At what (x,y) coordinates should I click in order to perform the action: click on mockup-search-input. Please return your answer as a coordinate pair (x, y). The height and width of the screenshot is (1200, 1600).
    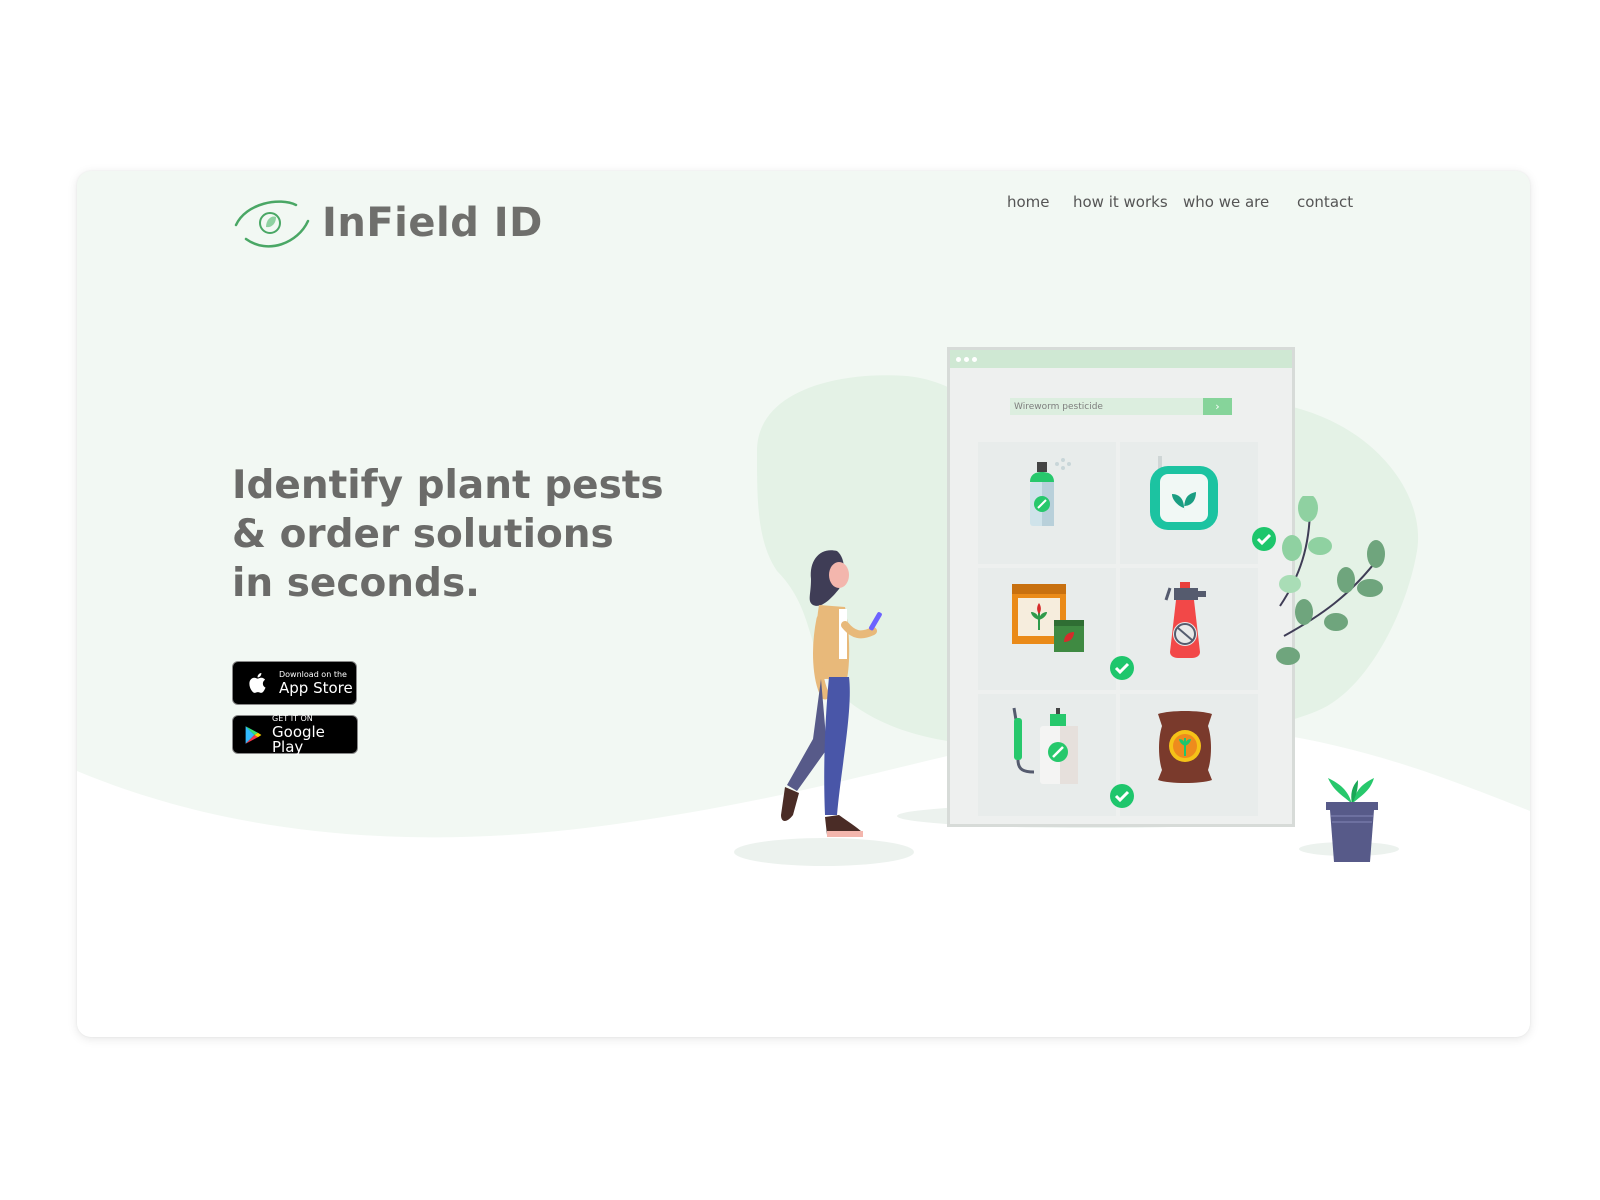
    Looking at the image, I should click on (1106, 406).